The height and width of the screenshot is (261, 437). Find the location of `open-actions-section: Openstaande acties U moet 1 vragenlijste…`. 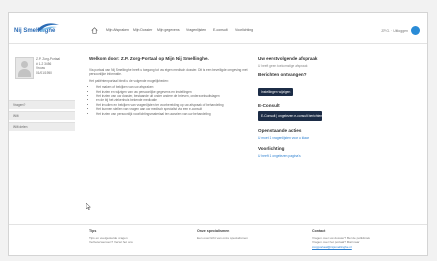

open-actions-section: Openstaande acties U moet 1 vragenlijste… is located at coordinates (319, 134).